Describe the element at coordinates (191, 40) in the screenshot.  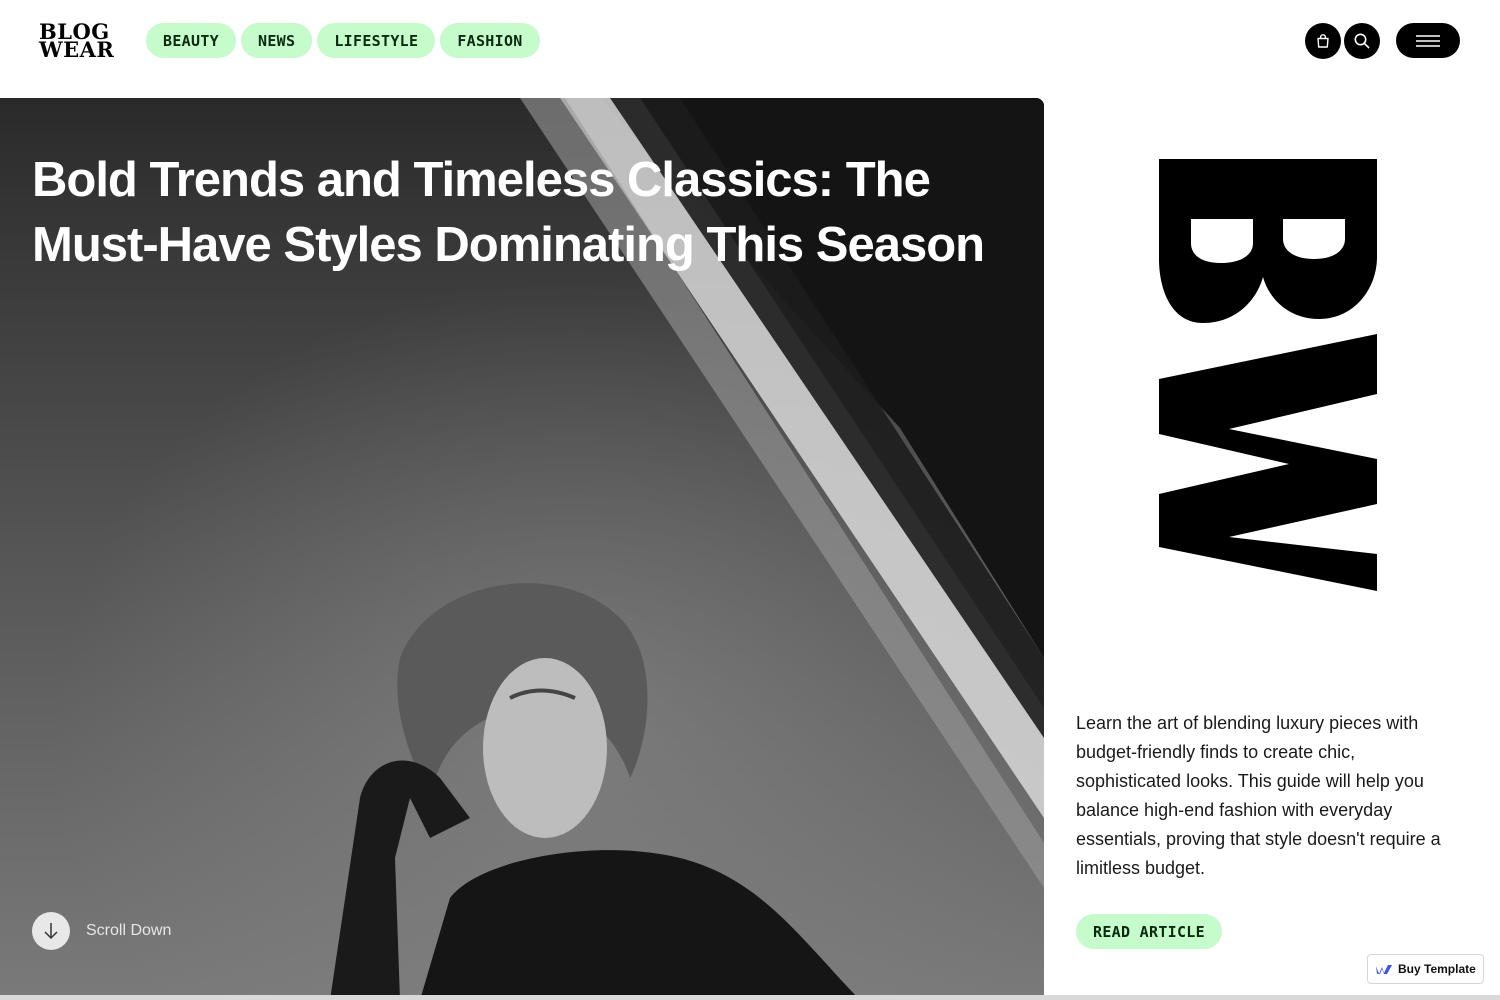
I see `nav-item-beauty: BEAUTY` at that location.